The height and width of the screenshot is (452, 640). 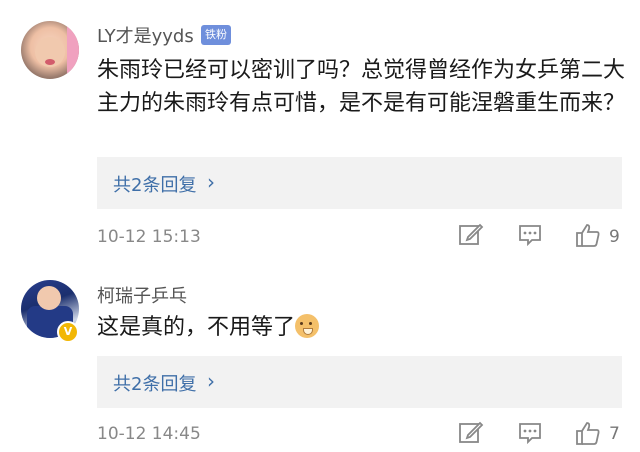 What do you see at coordinates (68, 332) in the screenshot?
I see `verified-badge: V` at bounding box center [68, 332].